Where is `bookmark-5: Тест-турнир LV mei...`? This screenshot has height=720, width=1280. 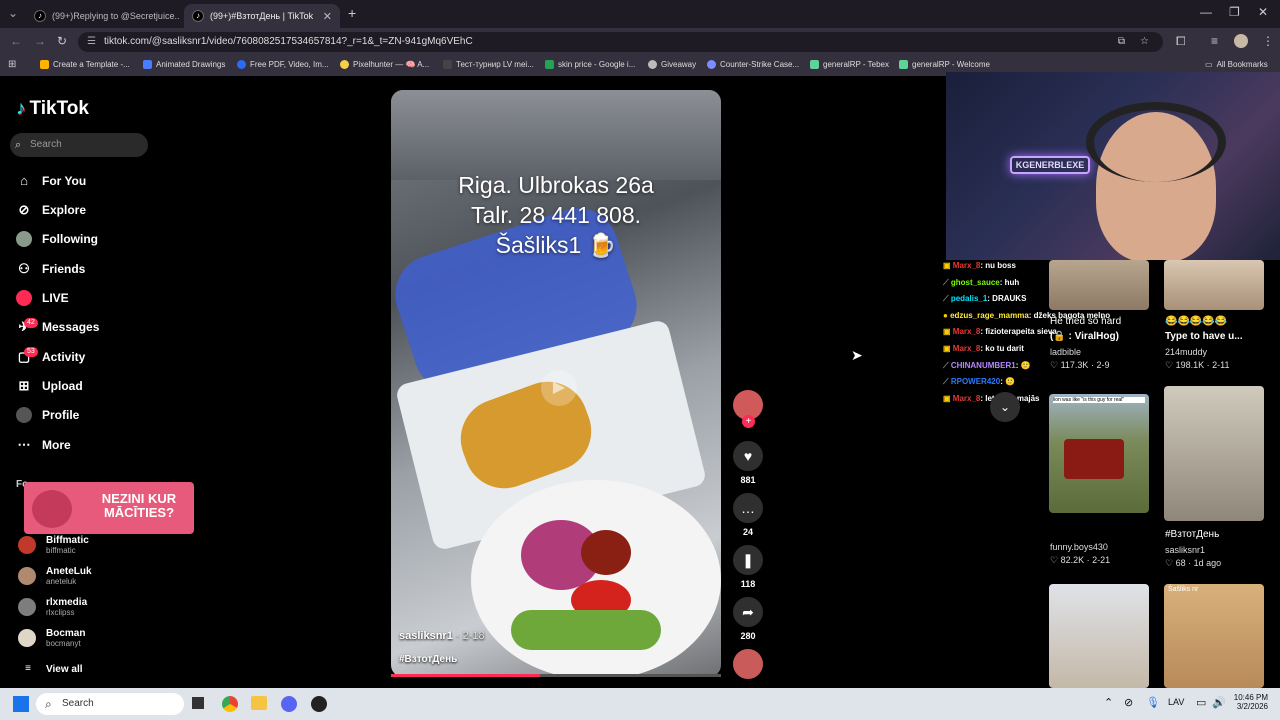 bookmark-5: Тест-турнир LV mei... is located at coordinates (488, 64).